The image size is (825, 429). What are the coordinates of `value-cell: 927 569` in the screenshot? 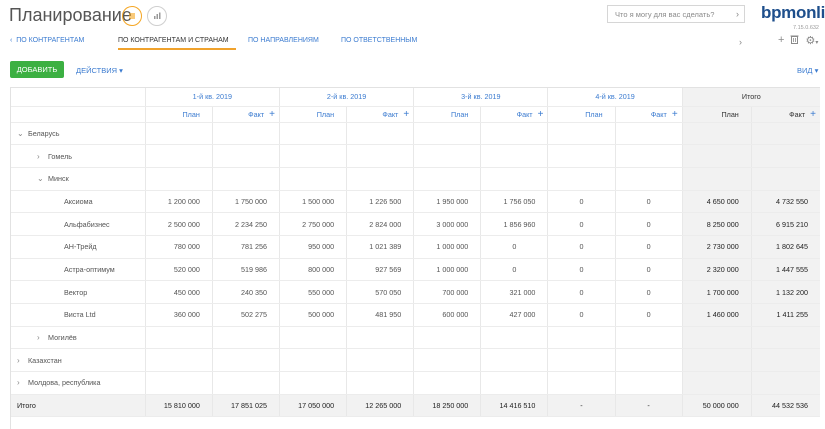 It's located at (380, 270).